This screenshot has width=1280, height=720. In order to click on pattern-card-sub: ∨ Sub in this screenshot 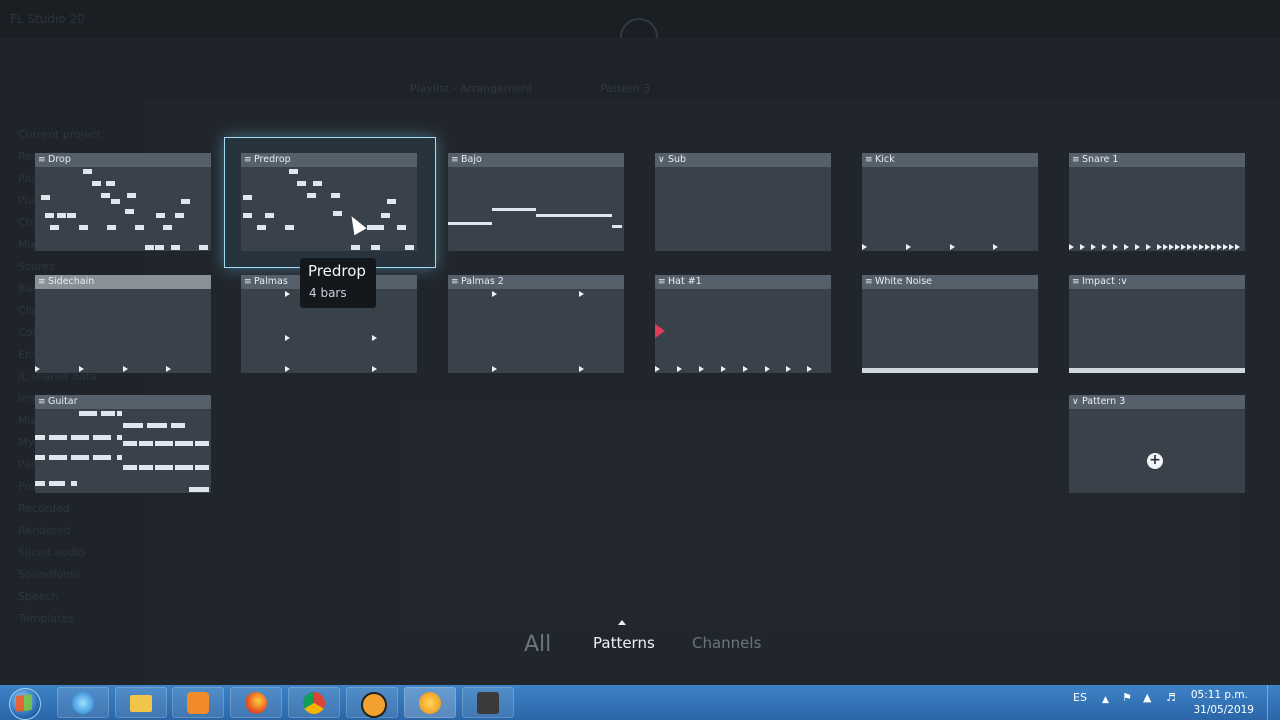, I will do `click(743, 202)`.